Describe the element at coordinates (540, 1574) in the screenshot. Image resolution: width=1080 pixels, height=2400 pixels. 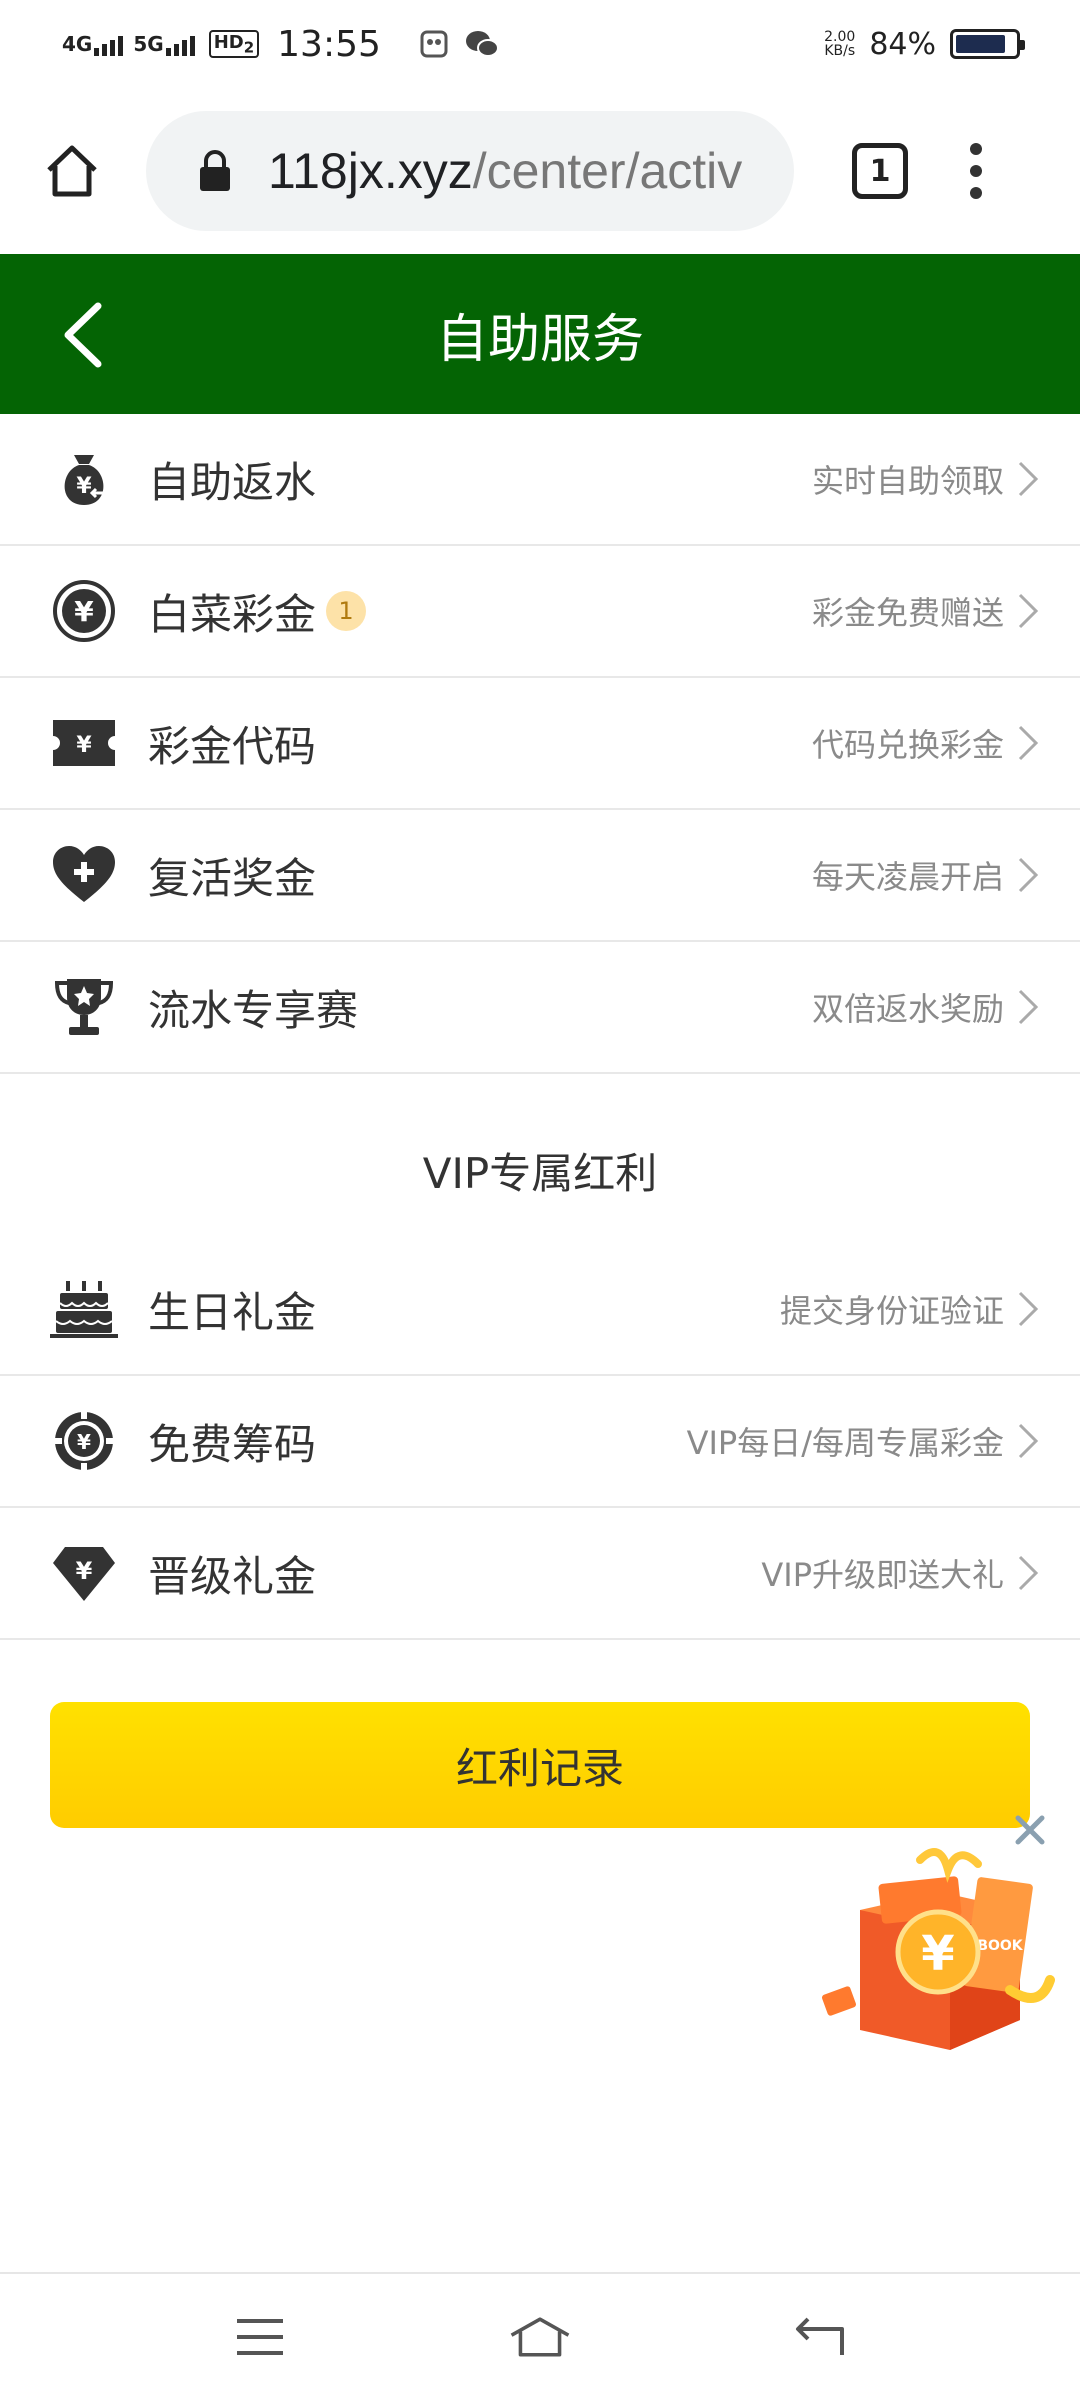
I see `vip-item-promotion: ¥ 晋级礼金 VIP升级即送大礼` at that location.